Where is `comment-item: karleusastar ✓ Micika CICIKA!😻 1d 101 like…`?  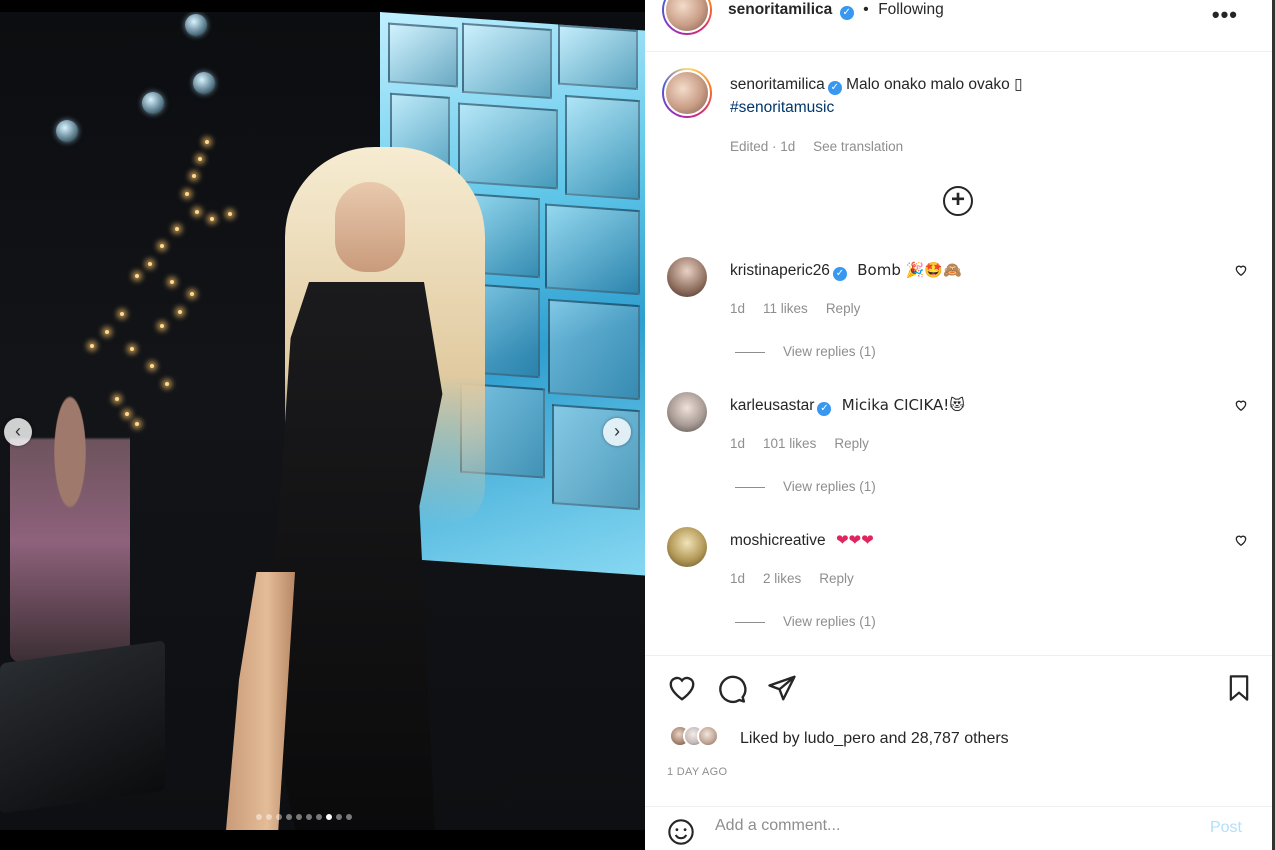
comment-item: karleusastar ✓ Micika CICIKA!😻 1d 101 like… is located at coordinates (958, 454).